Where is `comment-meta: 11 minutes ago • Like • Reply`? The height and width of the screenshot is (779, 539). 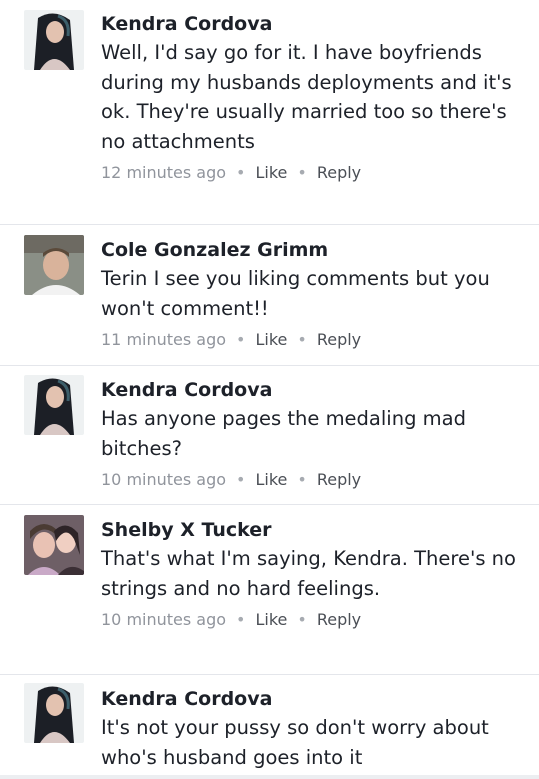
comment-meta: 11 minutes ago • Like • Reply is located at coordinates (313, 340).